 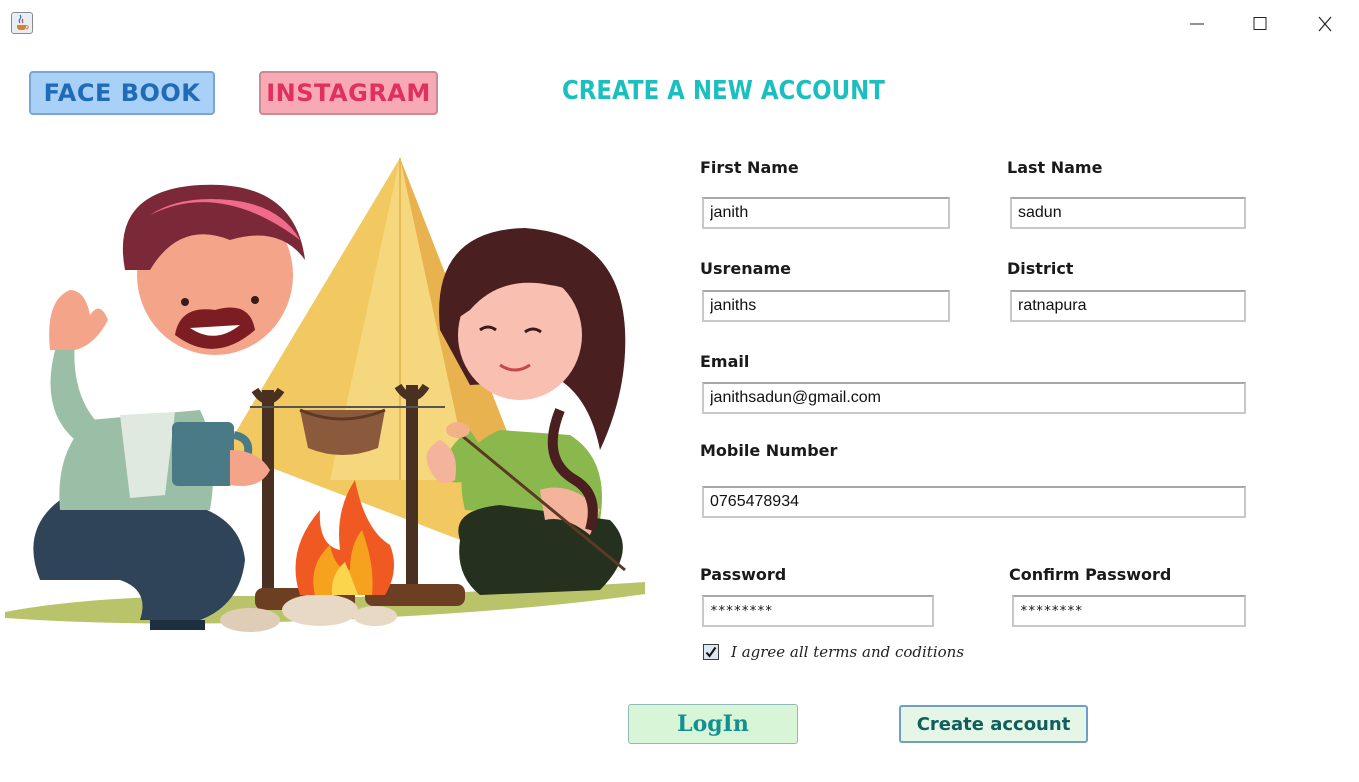 What do you see at coordinates (1128, 306) in the screenshot?
I see `district-field` at bounding box center [1128, 306].